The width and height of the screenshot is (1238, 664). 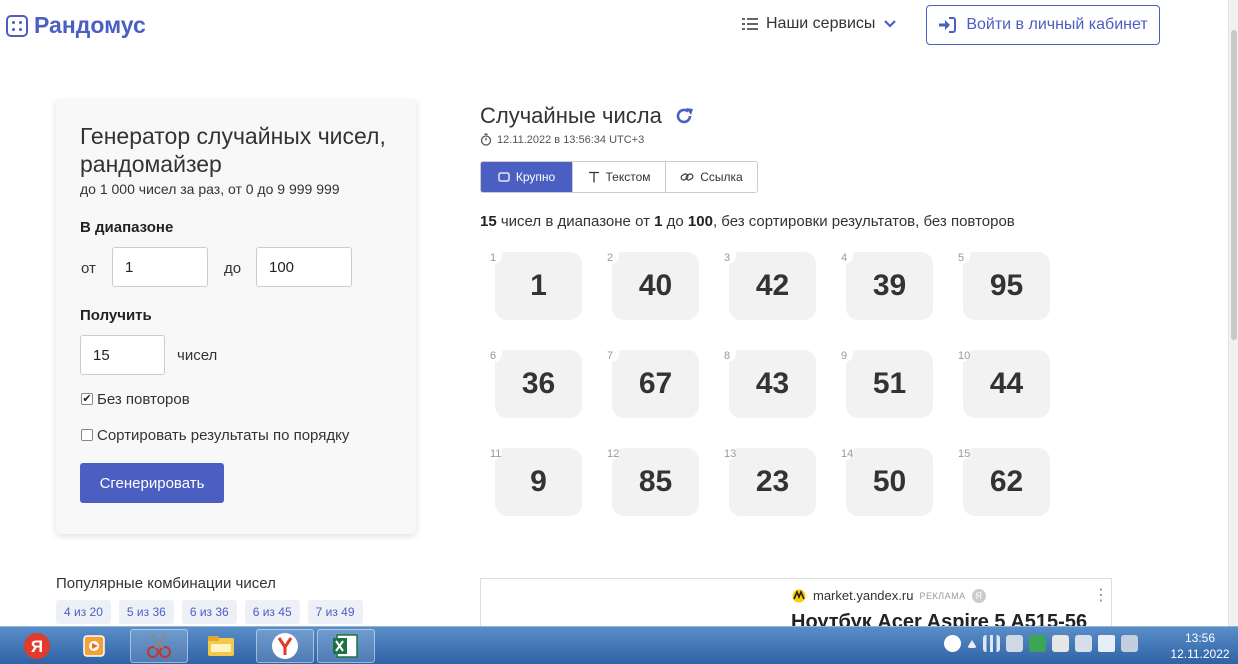 I want to click on security-shield-icon, so click(x=1037, y=643).